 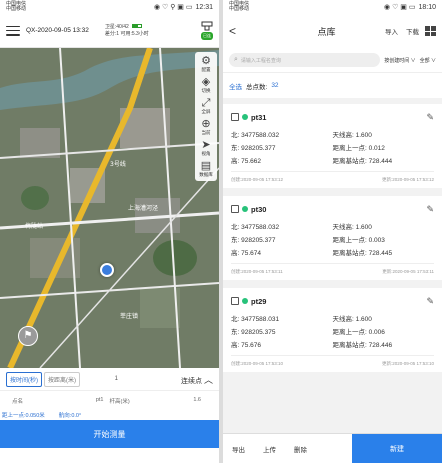 I want to click on clock: 12:31, so click(x=204, y=7).